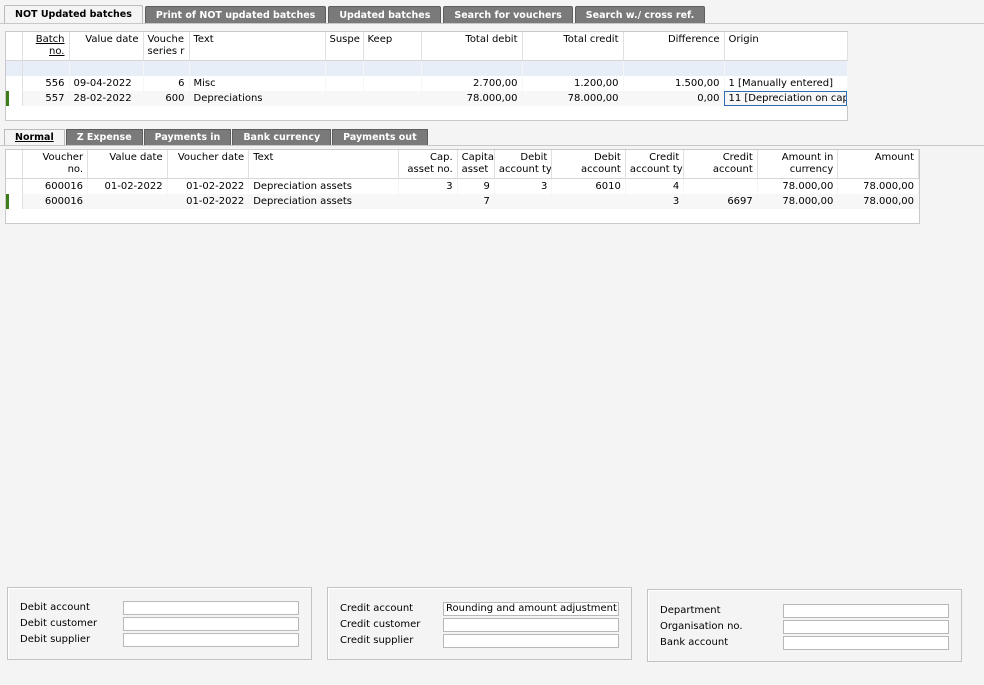 This screenshot has height=685, width=984. What do you see at coordinates (531, 609) in the screenshot?
I see `credit-account-field: Rounding and amount adjustment` at bounding box center [531, 609].